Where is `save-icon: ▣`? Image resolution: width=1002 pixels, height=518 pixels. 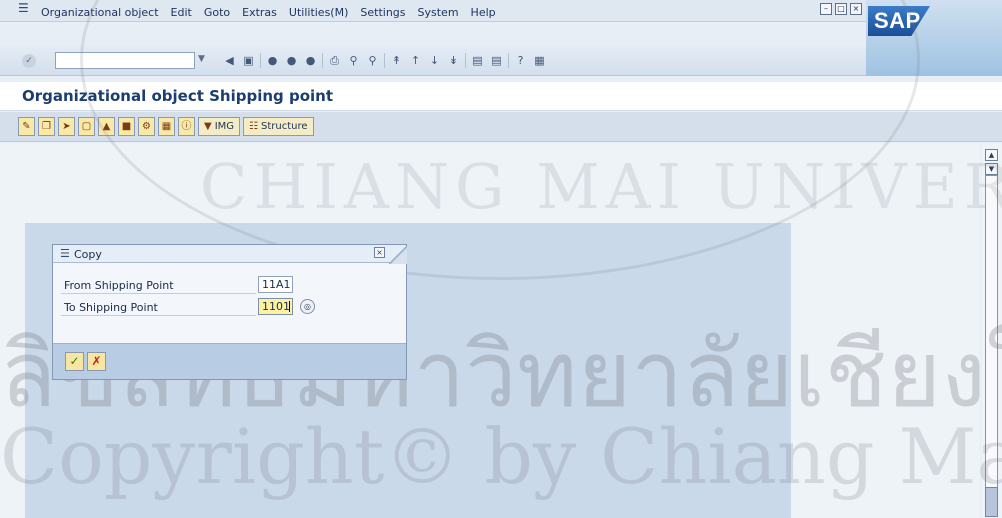 save-icon: ▣ is located at coordinates (248, 60).